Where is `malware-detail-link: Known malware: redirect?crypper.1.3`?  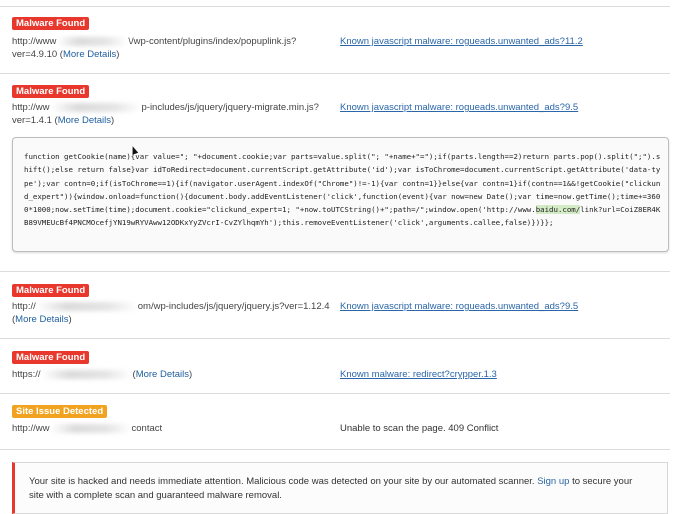 malware-detail-link: Known malware: redirect?crypper.1.3 is located at coordinates (418, 374).